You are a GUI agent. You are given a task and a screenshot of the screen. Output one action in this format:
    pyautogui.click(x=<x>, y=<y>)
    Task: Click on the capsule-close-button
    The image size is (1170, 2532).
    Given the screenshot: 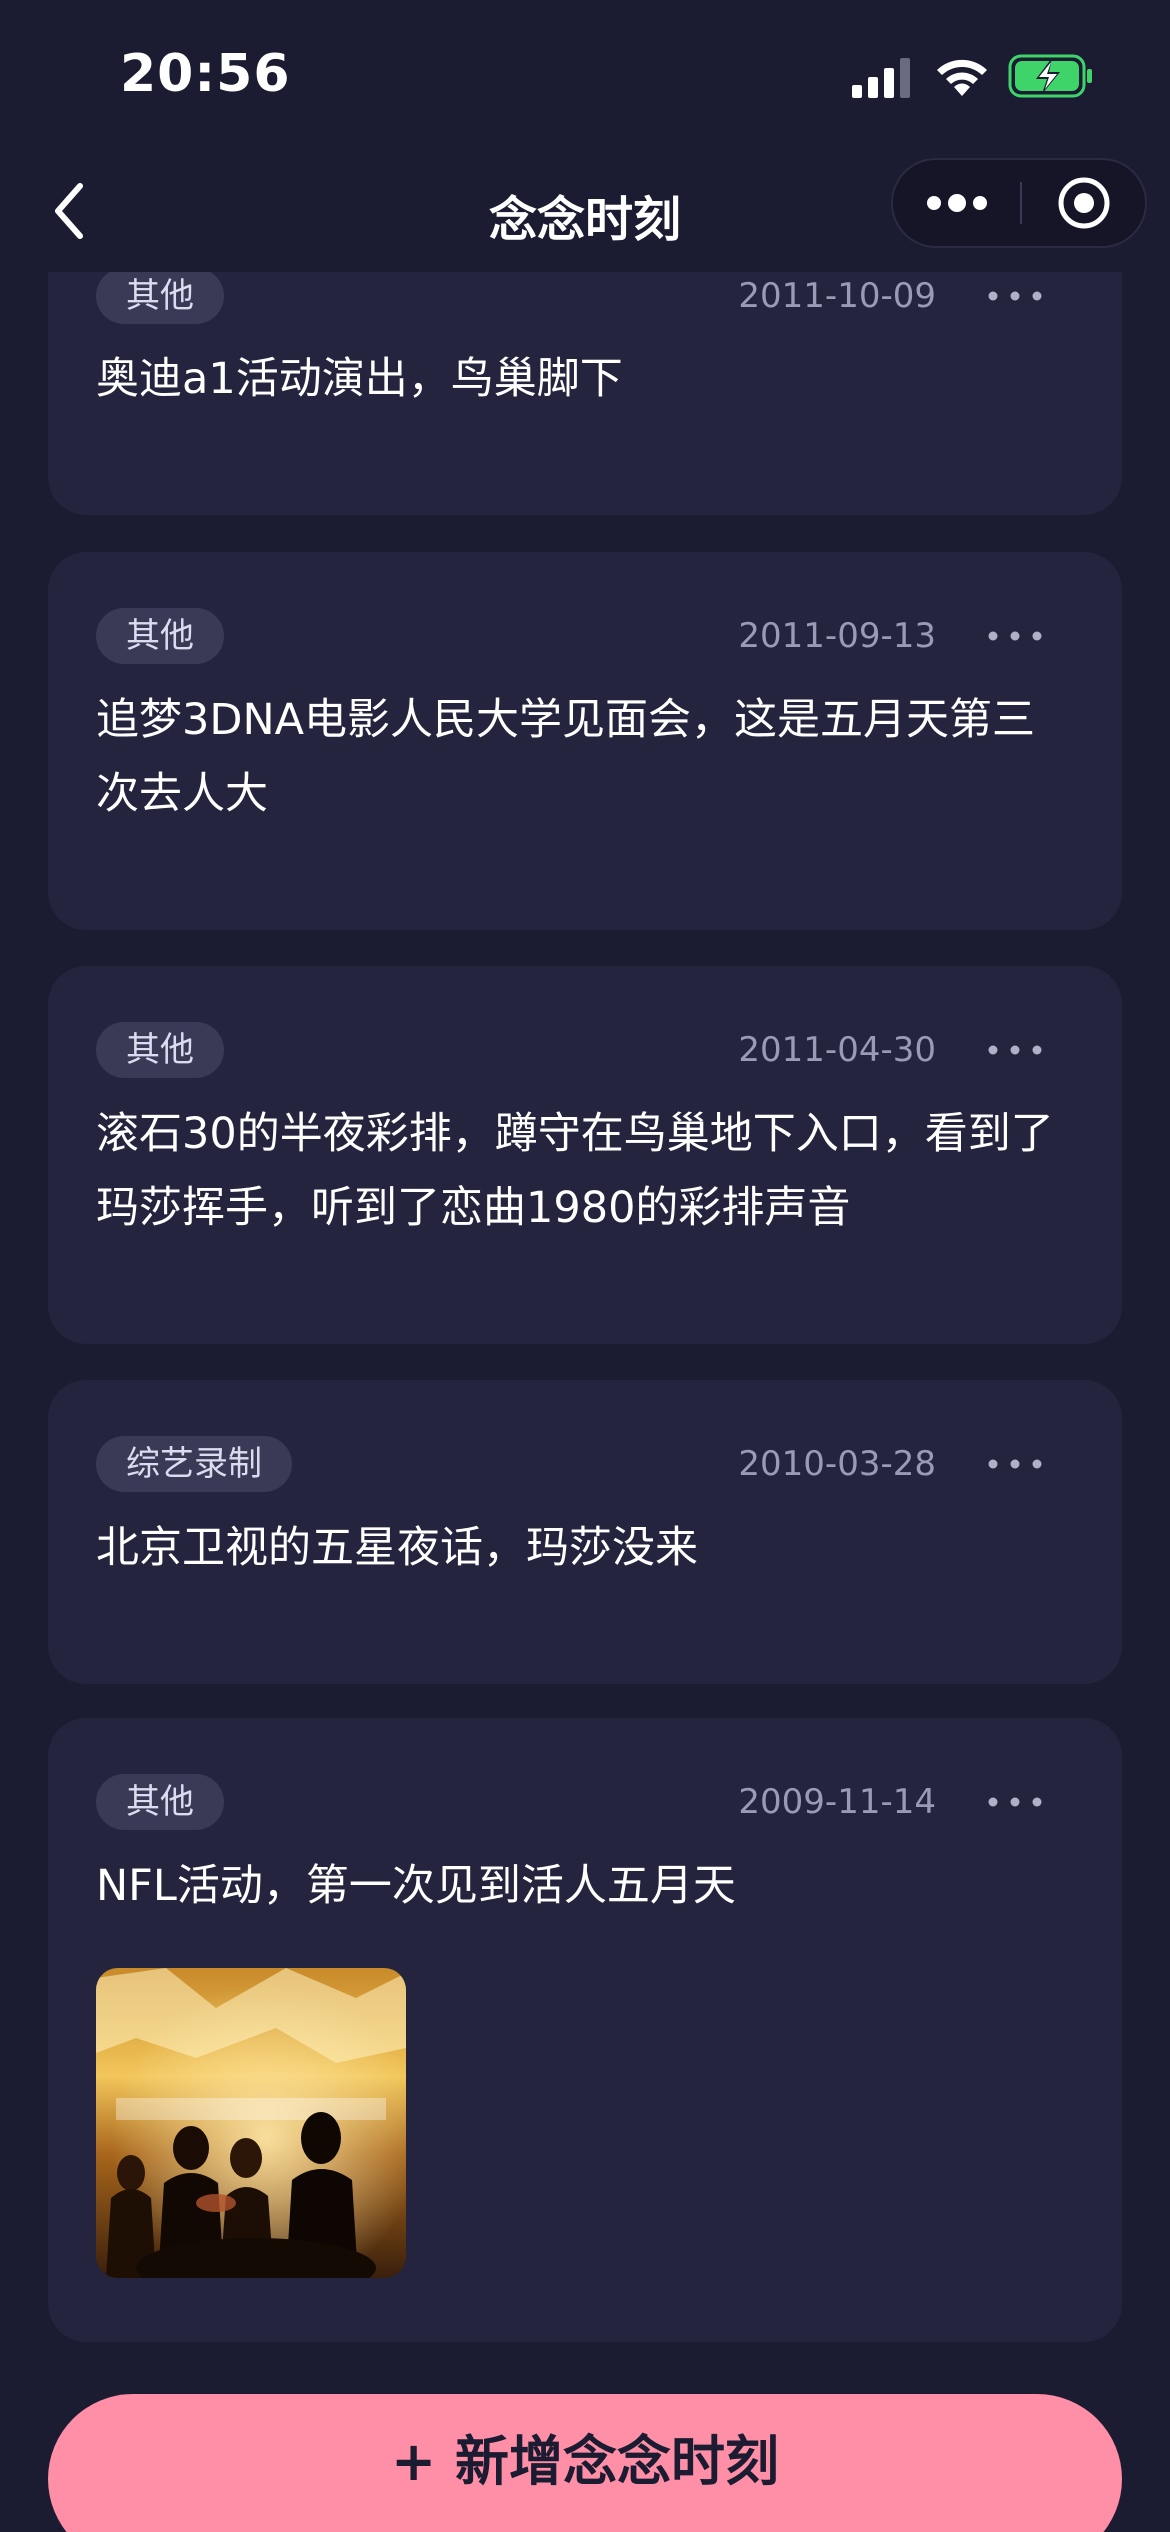 What is the action you would take?
    pyautogui.click(x=1083, y=203)
    